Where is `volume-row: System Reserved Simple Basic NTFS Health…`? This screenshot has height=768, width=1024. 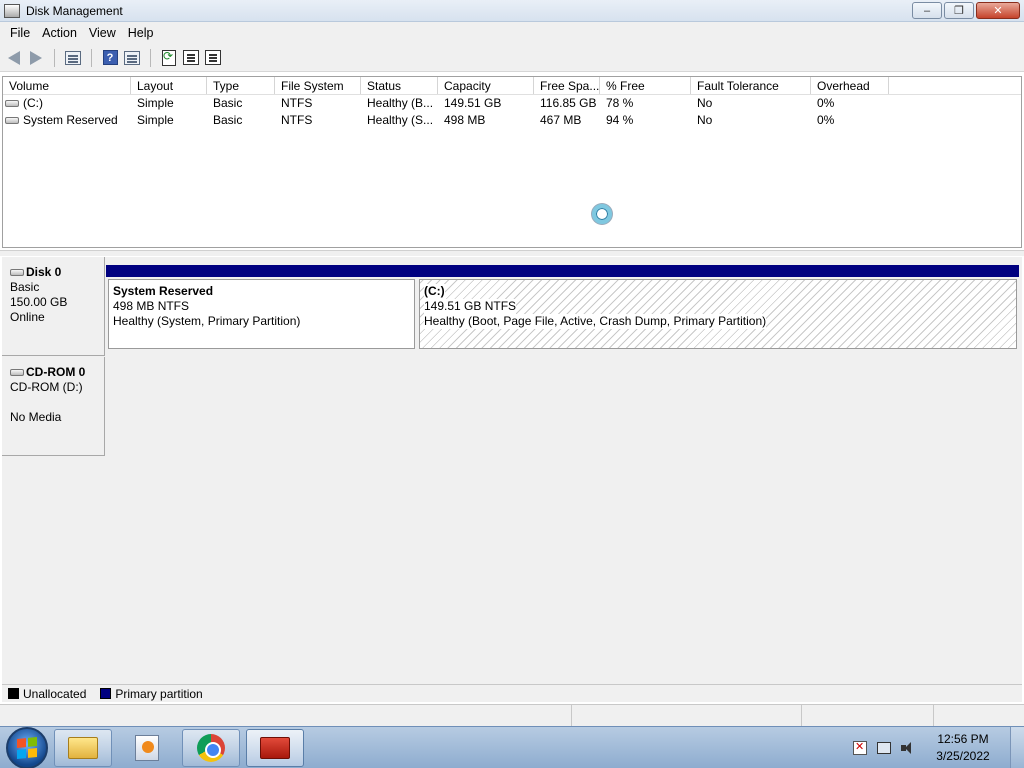
volume-row: System Reserved Simple Basic NTFS Health… is located at coordinates (512, 120).